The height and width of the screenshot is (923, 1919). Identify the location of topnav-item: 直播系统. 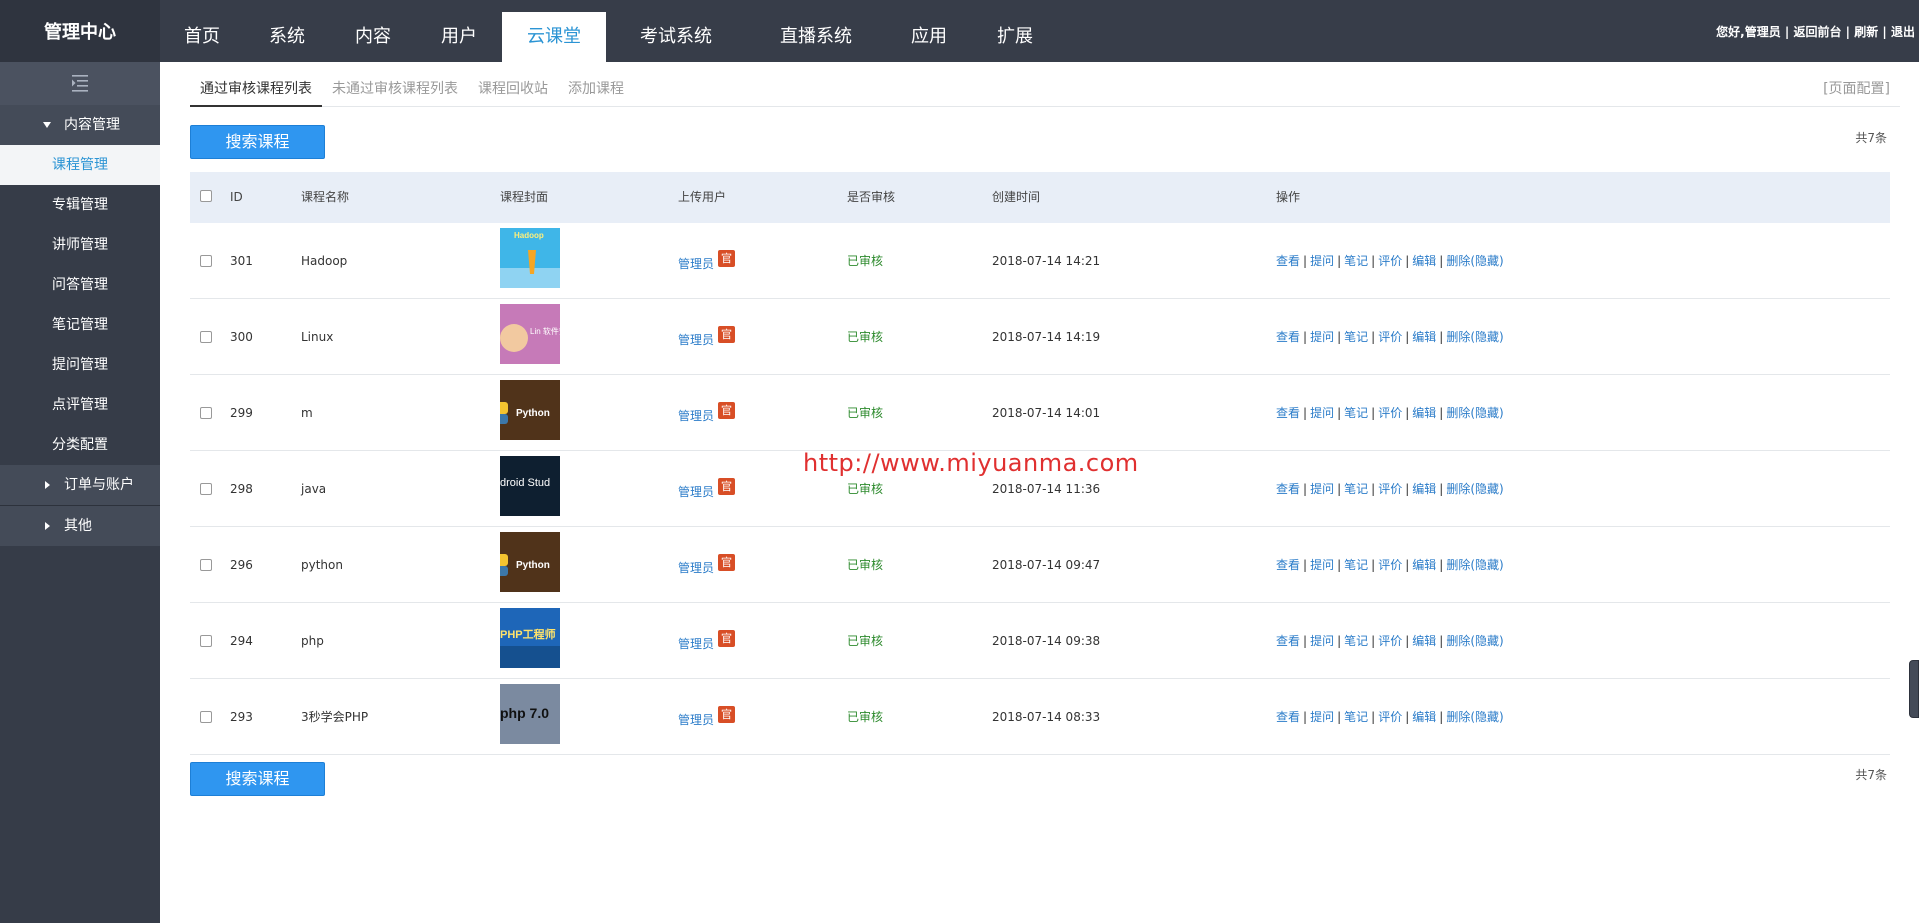
(816, 31).